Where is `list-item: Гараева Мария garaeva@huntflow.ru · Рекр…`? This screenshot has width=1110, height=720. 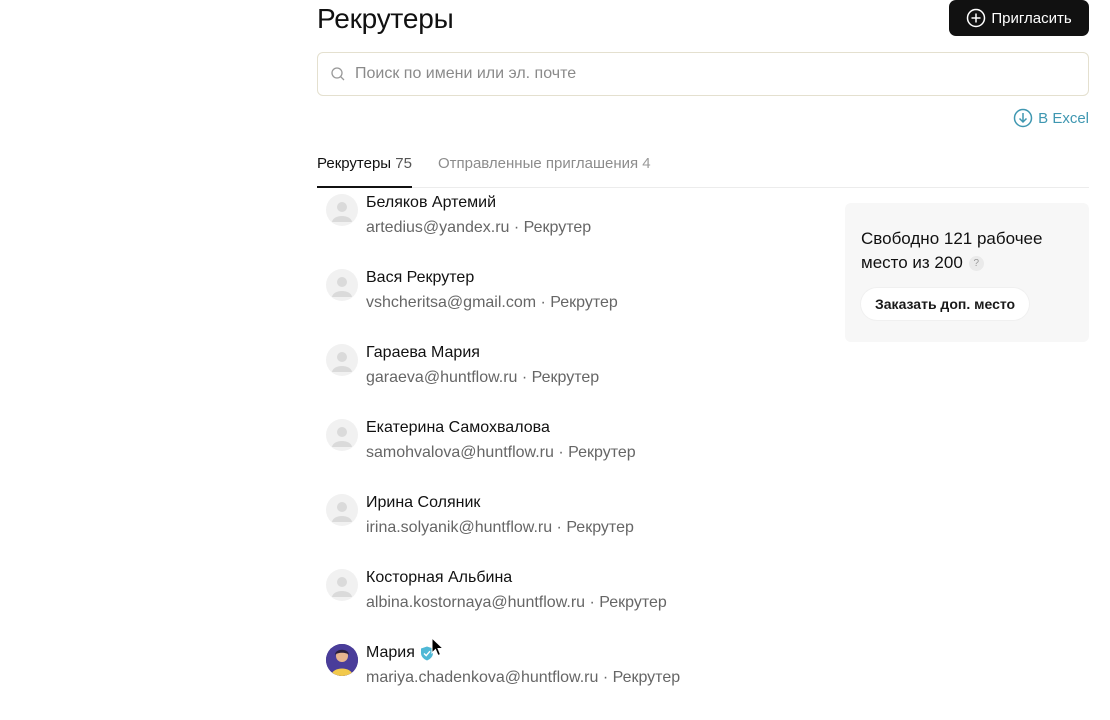
list-item: Гараева Мария garaeva@huntflow.ru · Рекр… is located at coordinates (577, 368).